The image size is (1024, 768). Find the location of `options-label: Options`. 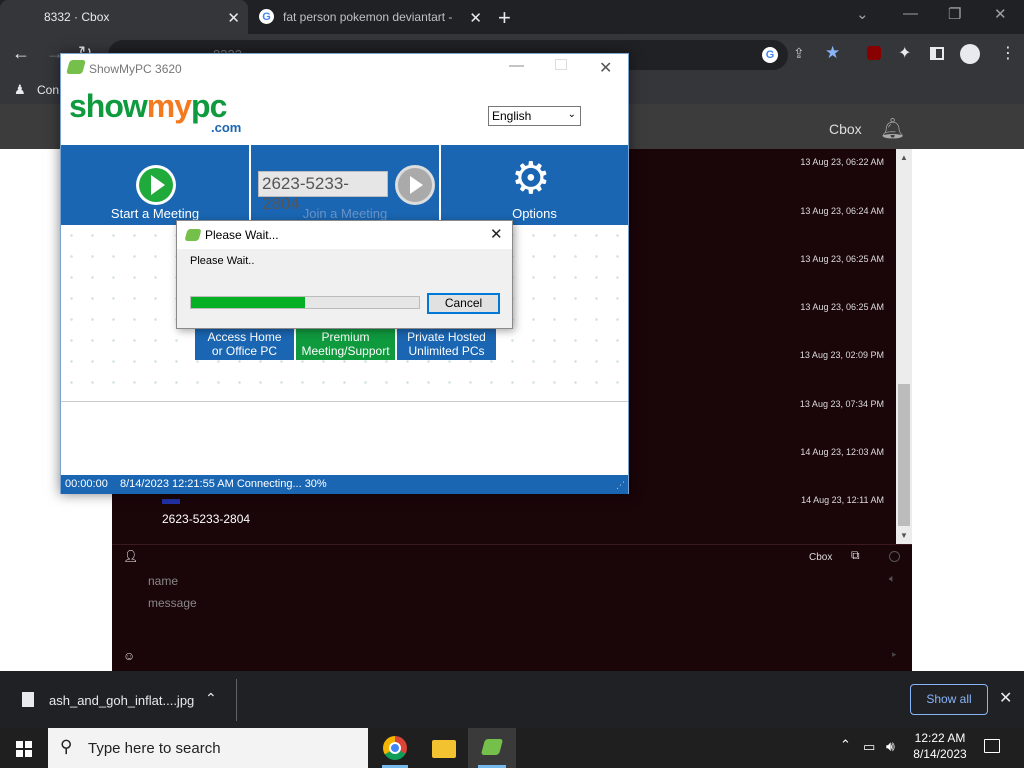

options-label: Options is located at coordinates (534, 213).